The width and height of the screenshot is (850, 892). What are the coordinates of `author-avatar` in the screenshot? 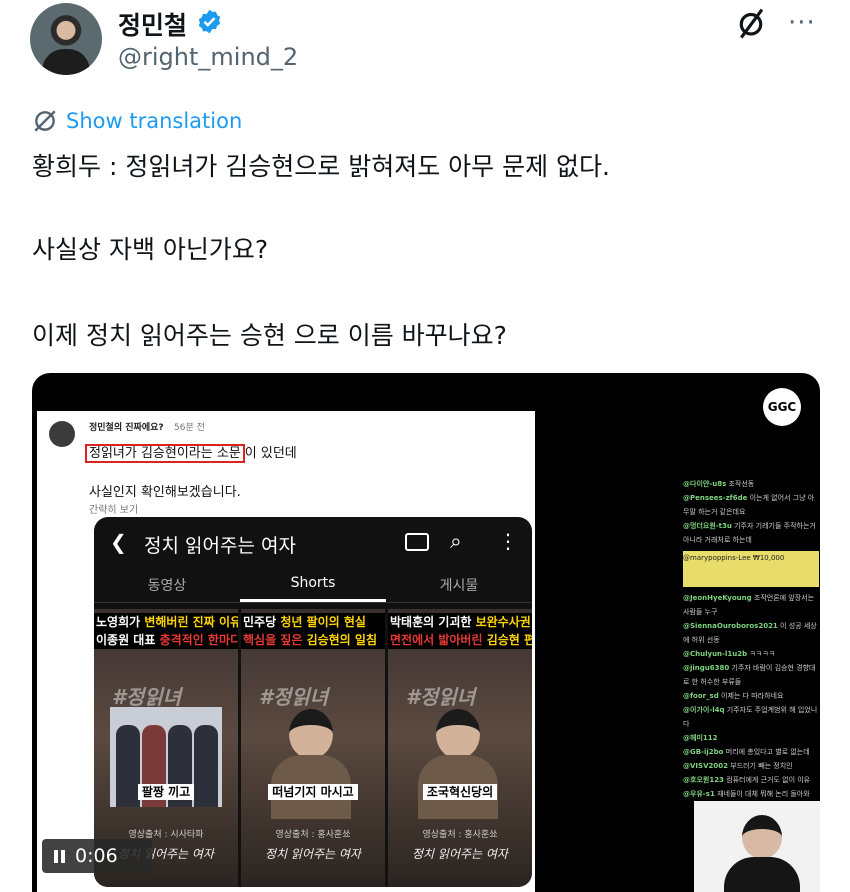 It's located at (66, 39).